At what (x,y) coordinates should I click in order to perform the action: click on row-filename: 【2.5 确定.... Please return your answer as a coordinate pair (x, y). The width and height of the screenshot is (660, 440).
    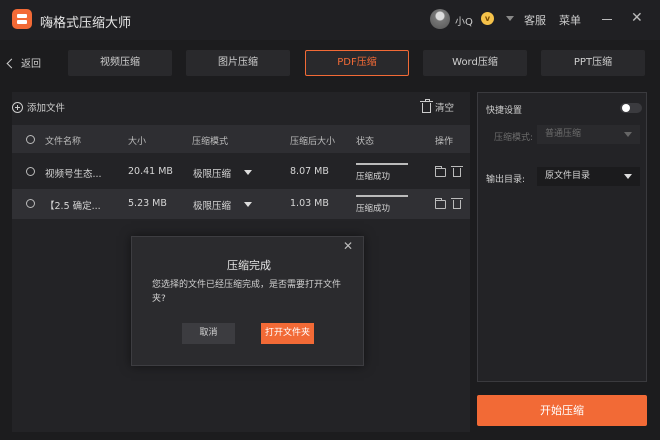
    Looking at the image, I should click on (73, 206).